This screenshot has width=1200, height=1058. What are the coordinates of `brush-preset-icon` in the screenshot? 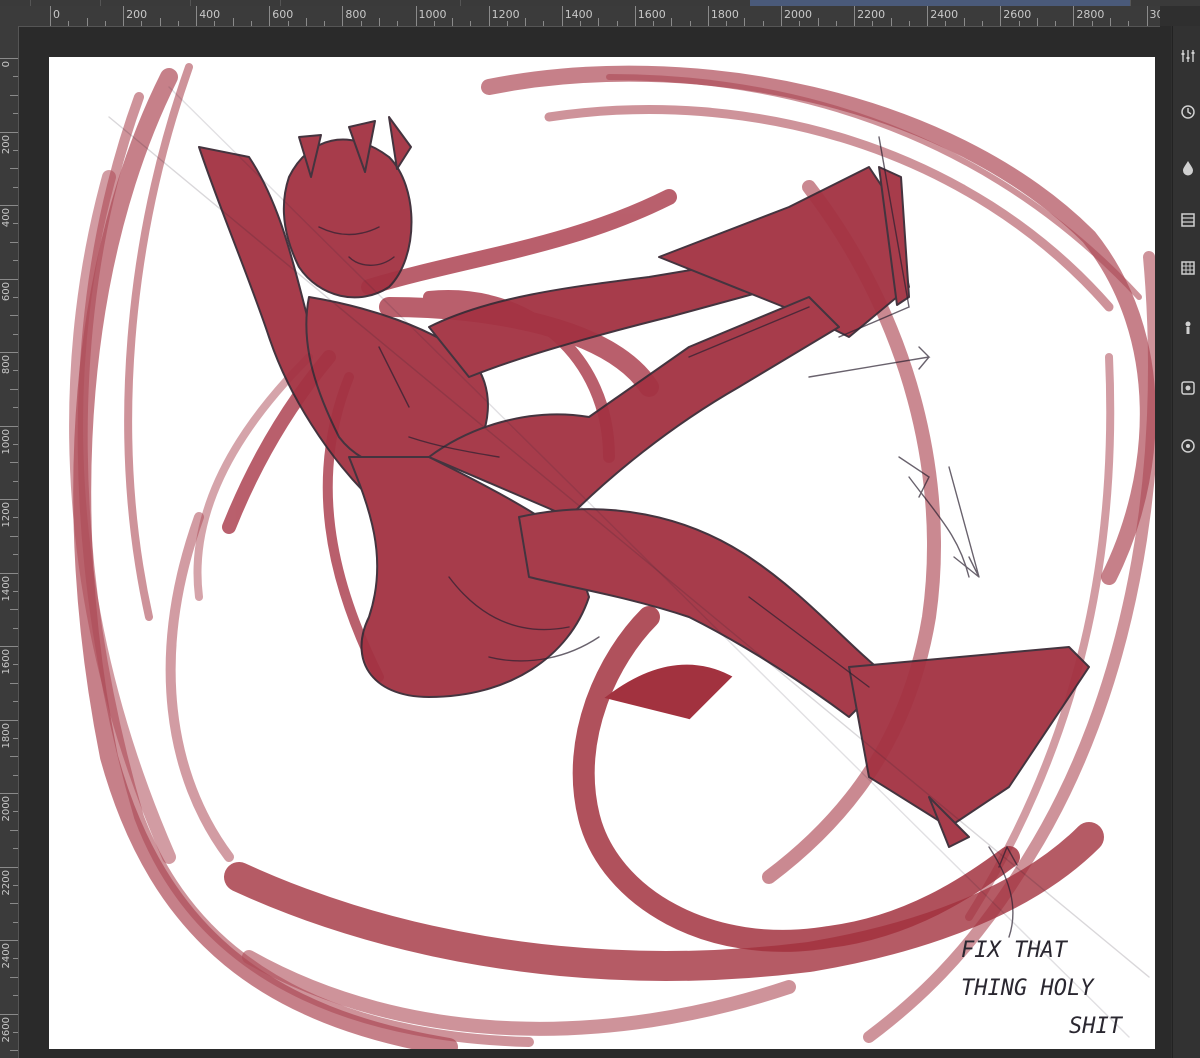 It's located at (1188, 328).